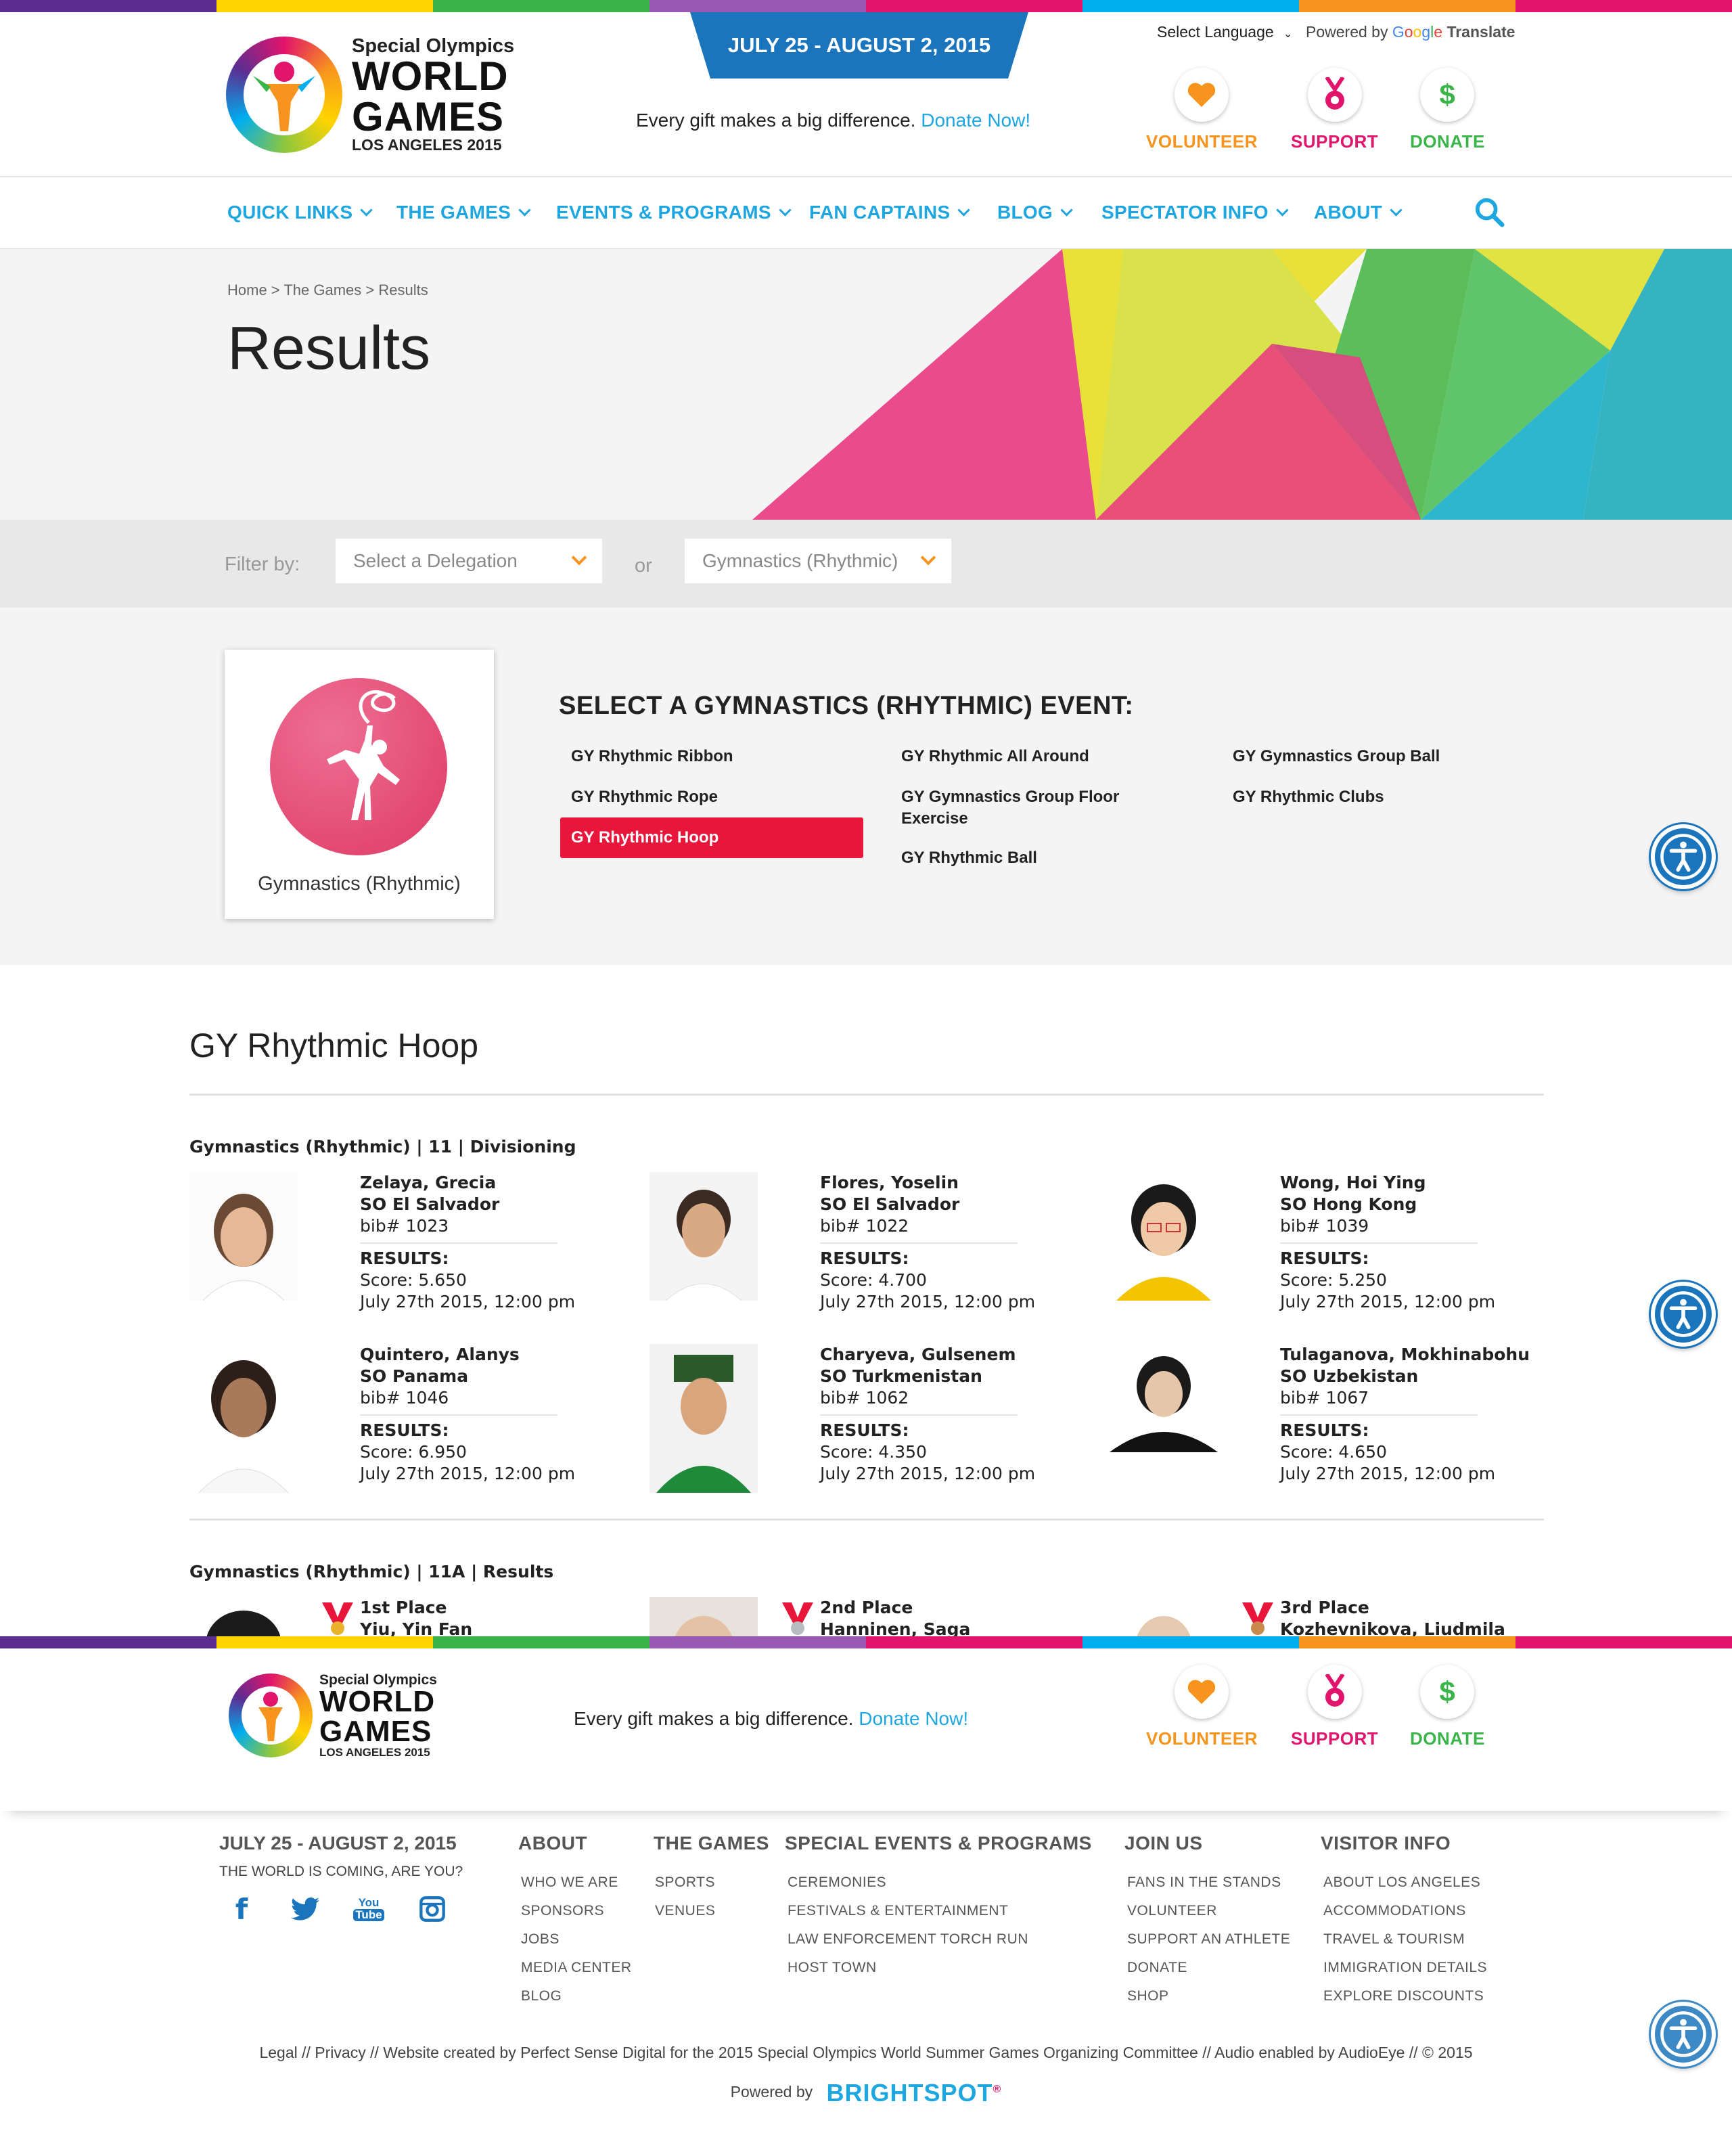 The height and width of the screenshot is (2156, 1732). What do you see at coordinates (1357, 212) in the screenshot?
I see `nav-about: ABOUT` at bounding box center [1357, 212].